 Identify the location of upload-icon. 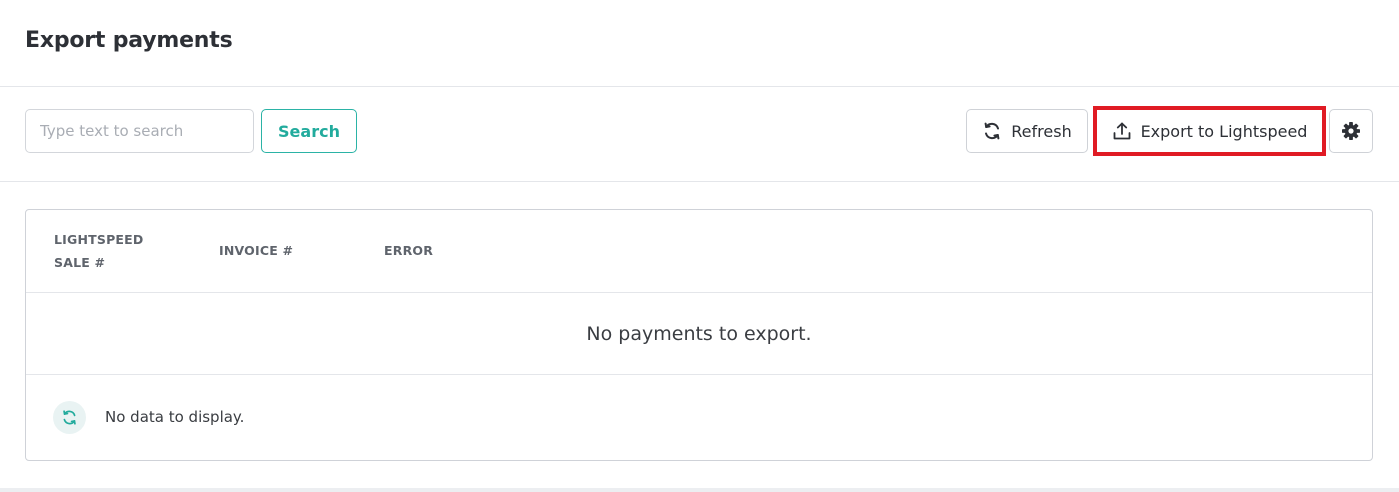
(1122, 131).